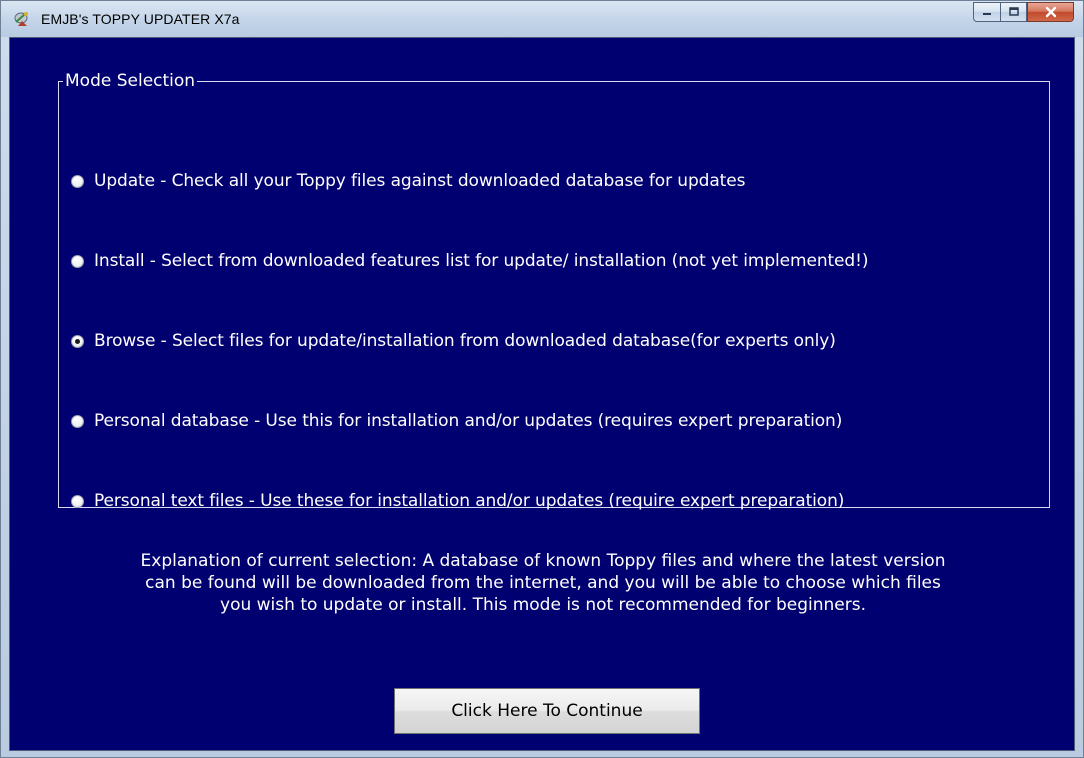  Describe the element at coordinates (130, 81) in the screenshot. I see `group-legend: Mode Selection` at that location.